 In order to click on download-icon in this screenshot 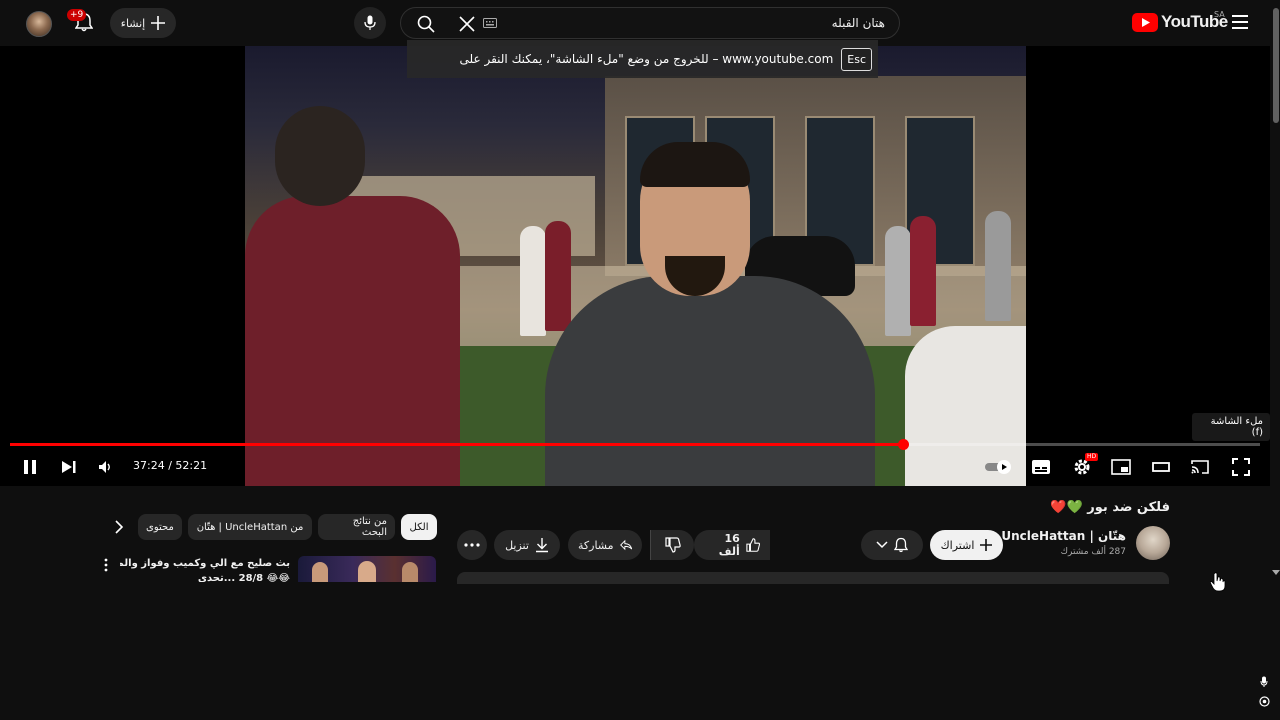, I will do `click(541, 545)`.